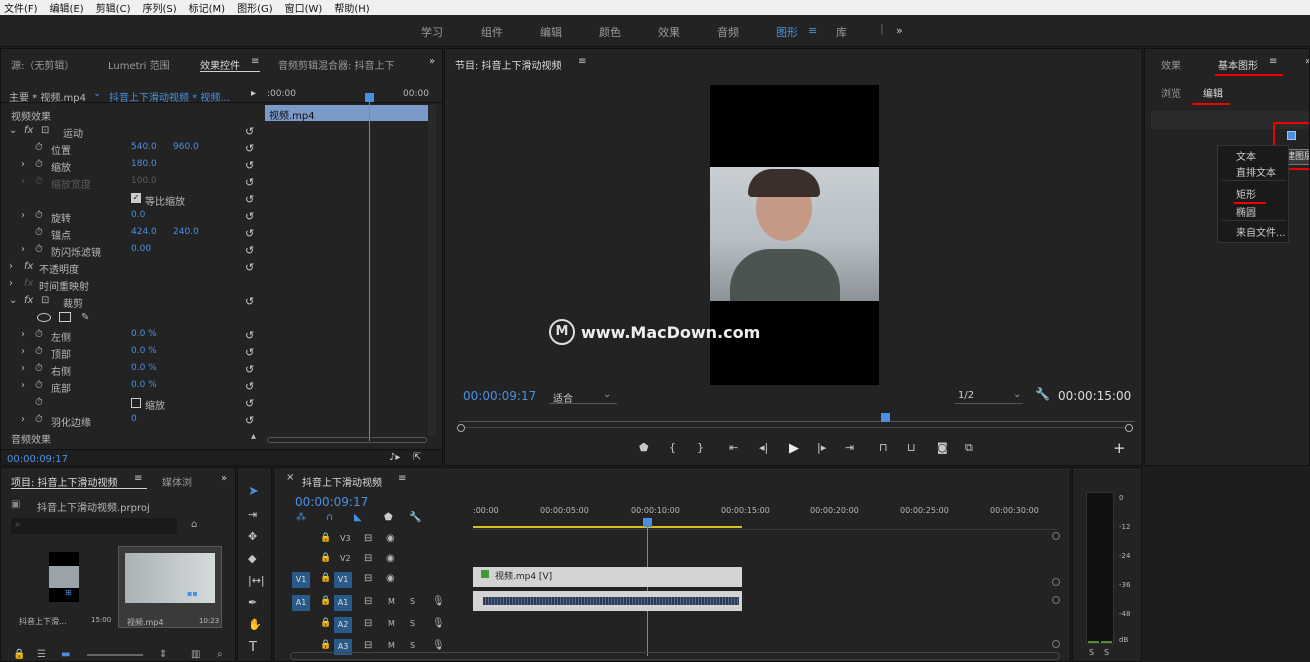  I want to click on crop-left-row: › ⏱ 左侧 0.0 % ↺, so click(132, 335).